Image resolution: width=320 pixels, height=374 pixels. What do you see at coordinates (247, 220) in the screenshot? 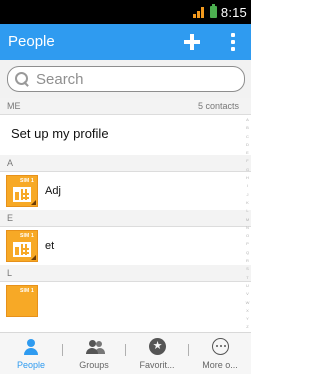
I see `index-letter: M` at bounding box center [247, 220].